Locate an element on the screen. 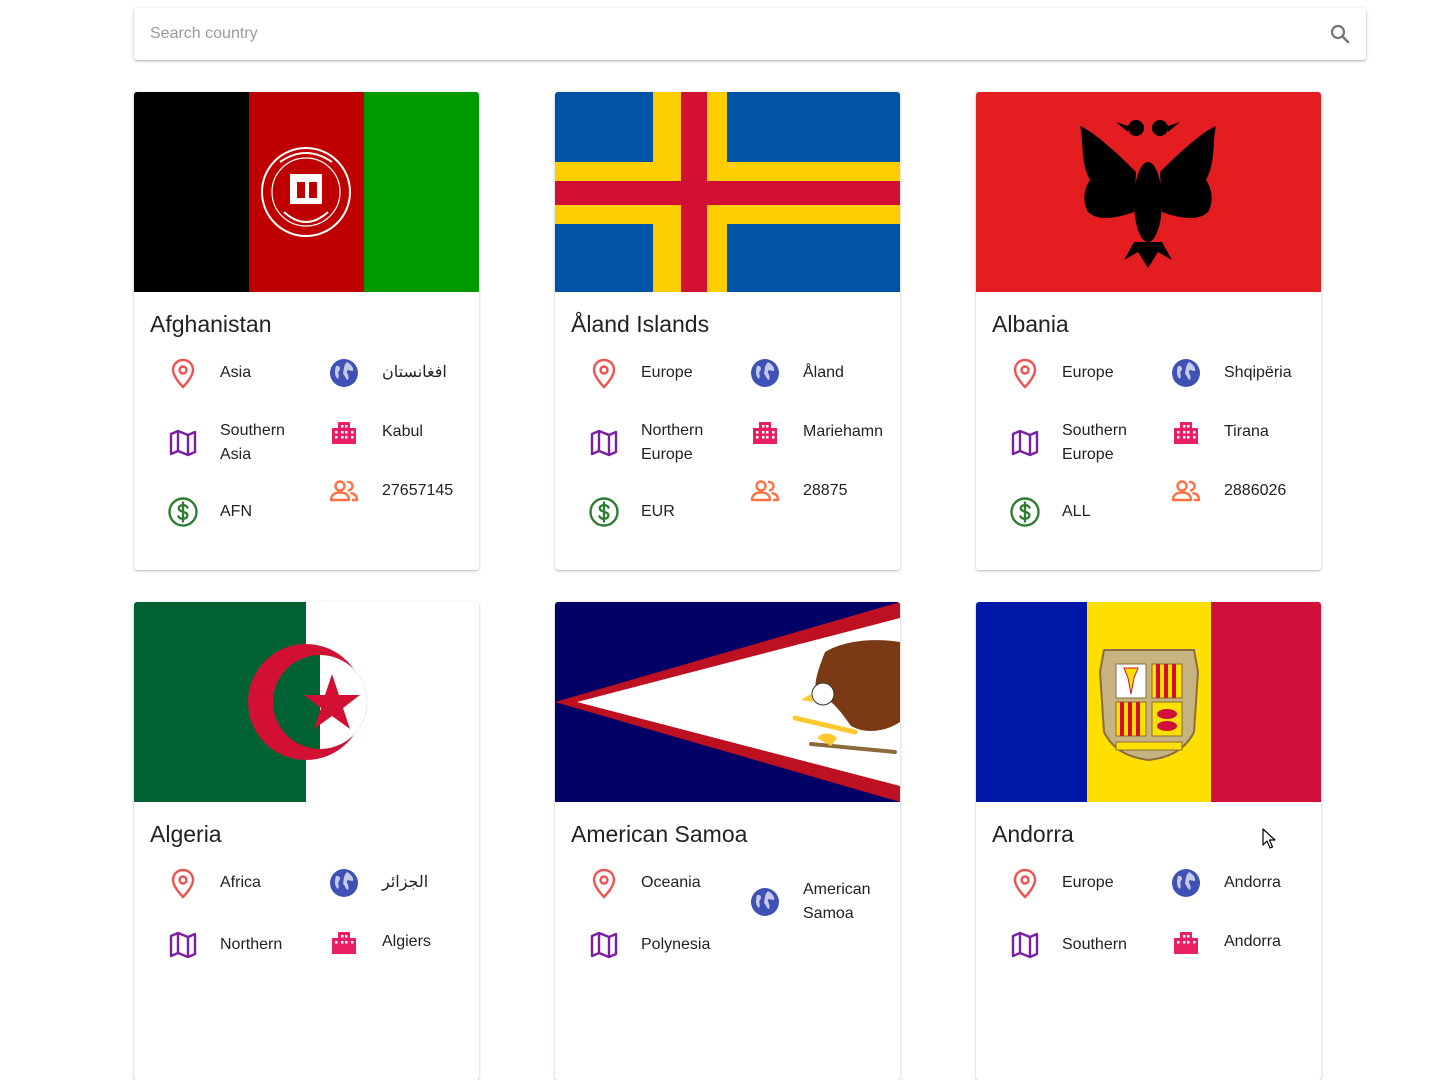 This screenshot has height=1080, width=1434. search-icon is located at coordinates (1340, 34).